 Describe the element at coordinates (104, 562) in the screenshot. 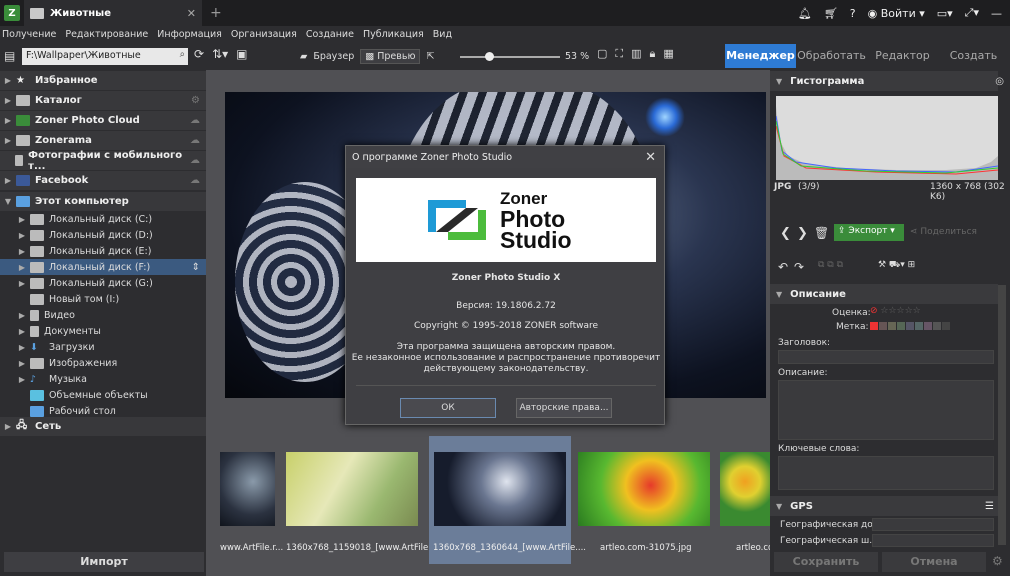

I see `import-button: Импорт` at that location.